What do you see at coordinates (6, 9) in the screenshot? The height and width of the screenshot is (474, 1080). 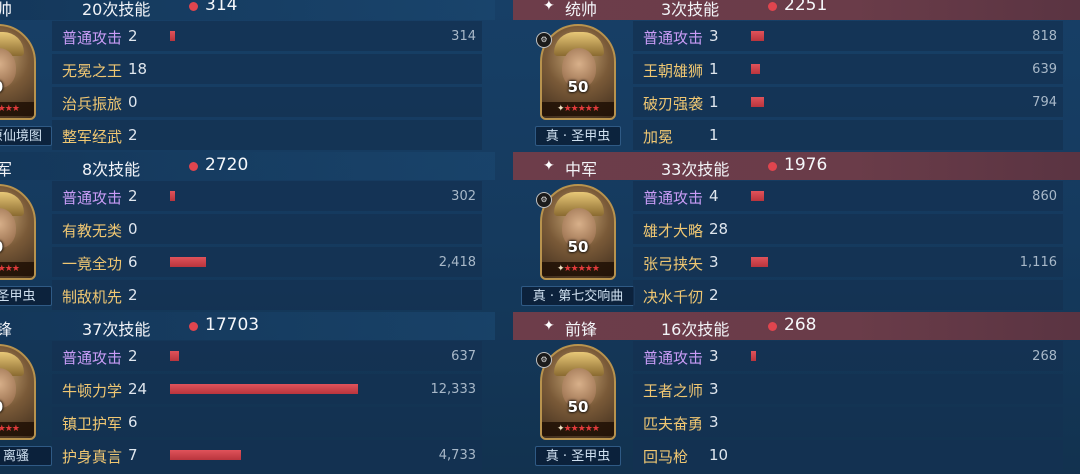 I see `role-label: 帅` at bounding box center [6, 9].